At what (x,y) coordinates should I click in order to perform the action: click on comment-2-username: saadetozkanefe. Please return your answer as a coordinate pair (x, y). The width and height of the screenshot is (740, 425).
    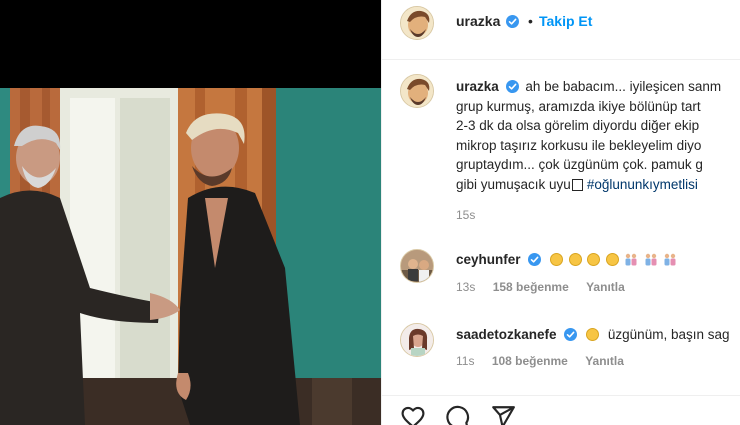
    Looking at the image, I should click on (506, 334).